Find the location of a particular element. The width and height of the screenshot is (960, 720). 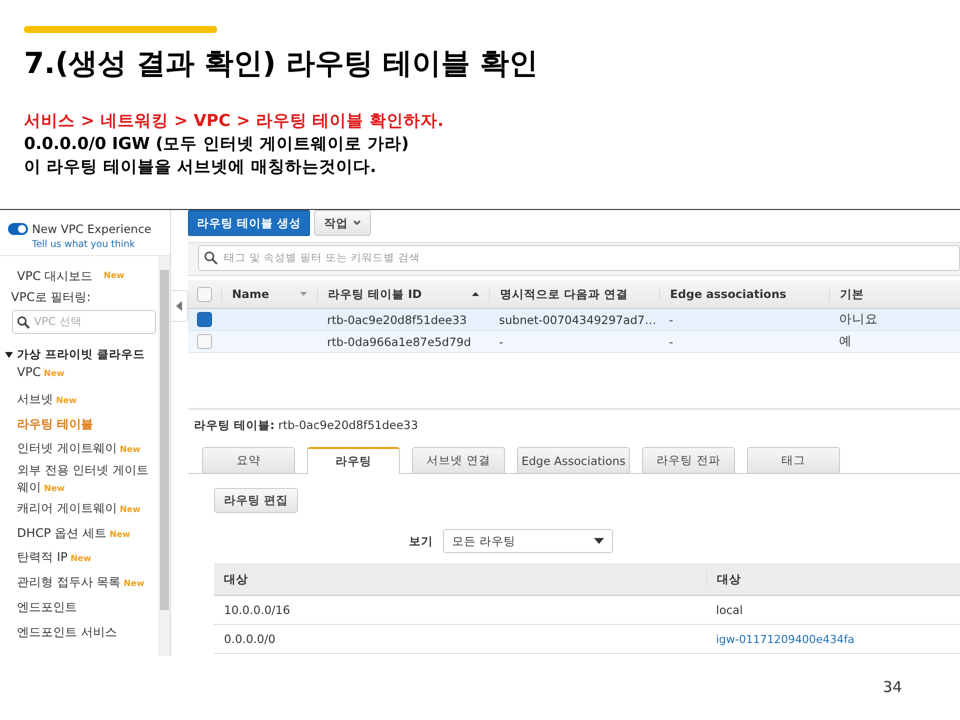

column-header: Name is located at coordinates (269, 294).